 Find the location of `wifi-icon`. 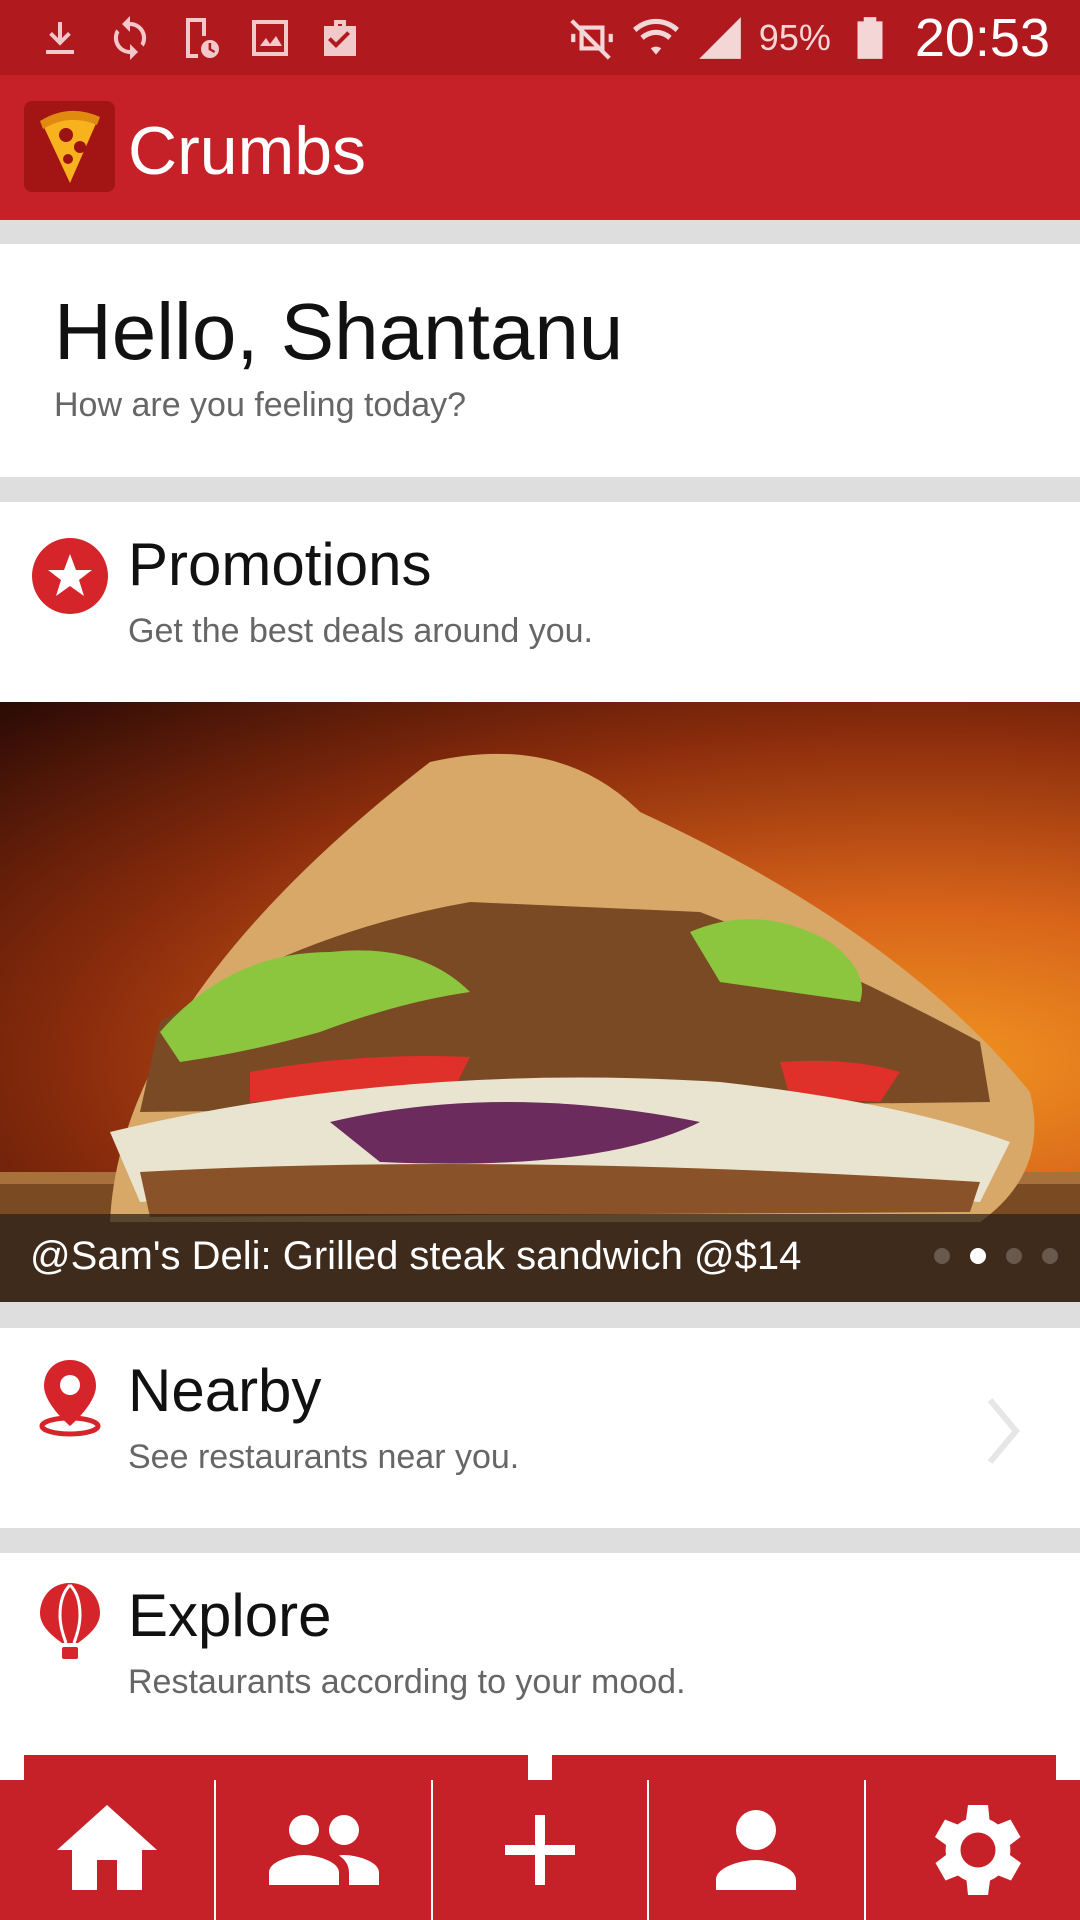

wifi-icon is located at coordinates (655, 36).